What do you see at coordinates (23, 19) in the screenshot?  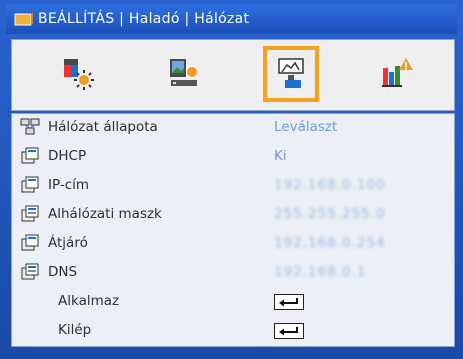 I see `projector-menu-icon` at bounding box center [23, 19].